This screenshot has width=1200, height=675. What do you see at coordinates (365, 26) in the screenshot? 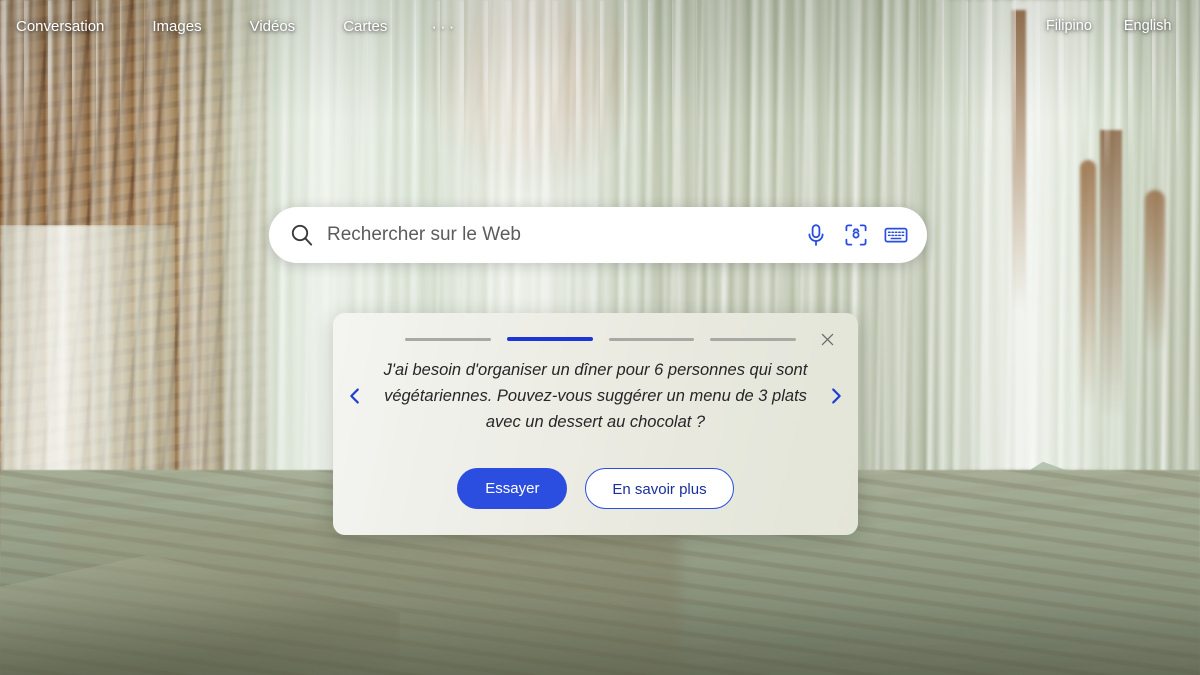
I see `nav-item-cartes: Cartes` at bounding box center [365, 26].